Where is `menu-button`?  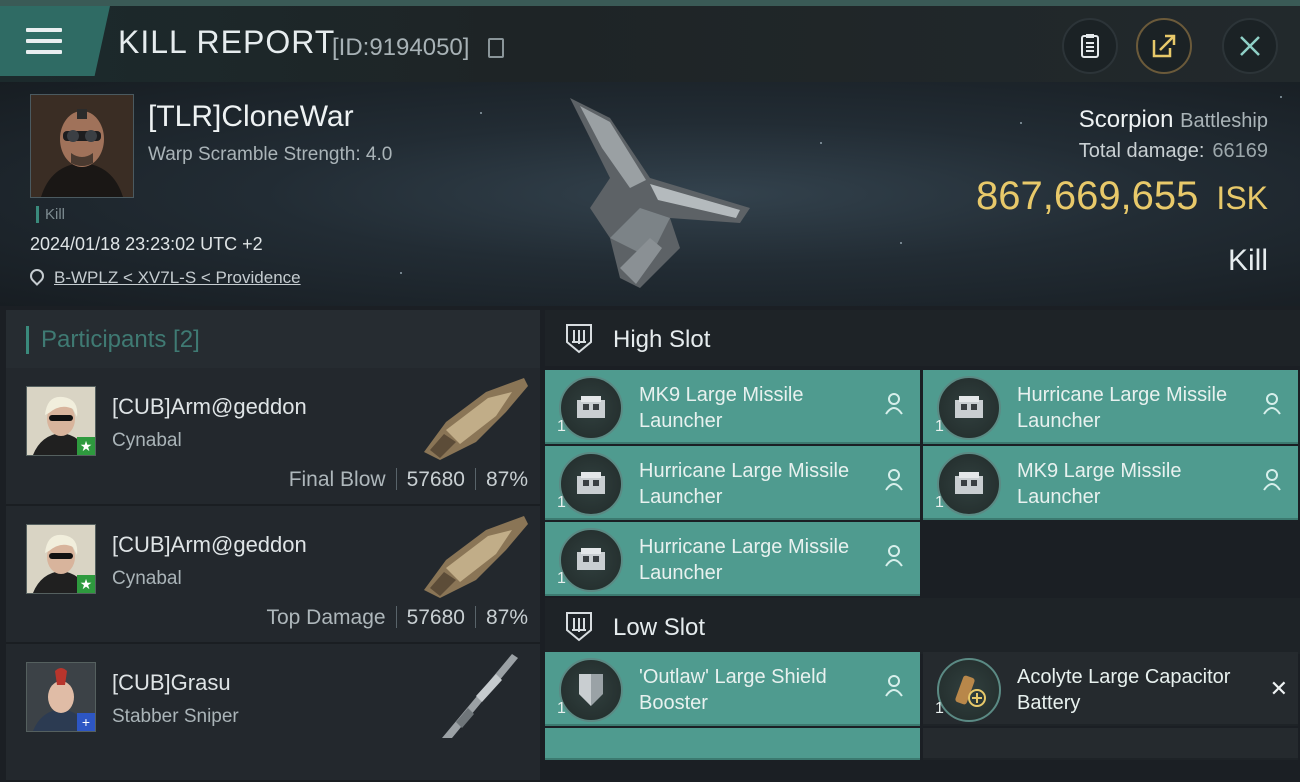
menu-button is located at coordinates (55, 41).